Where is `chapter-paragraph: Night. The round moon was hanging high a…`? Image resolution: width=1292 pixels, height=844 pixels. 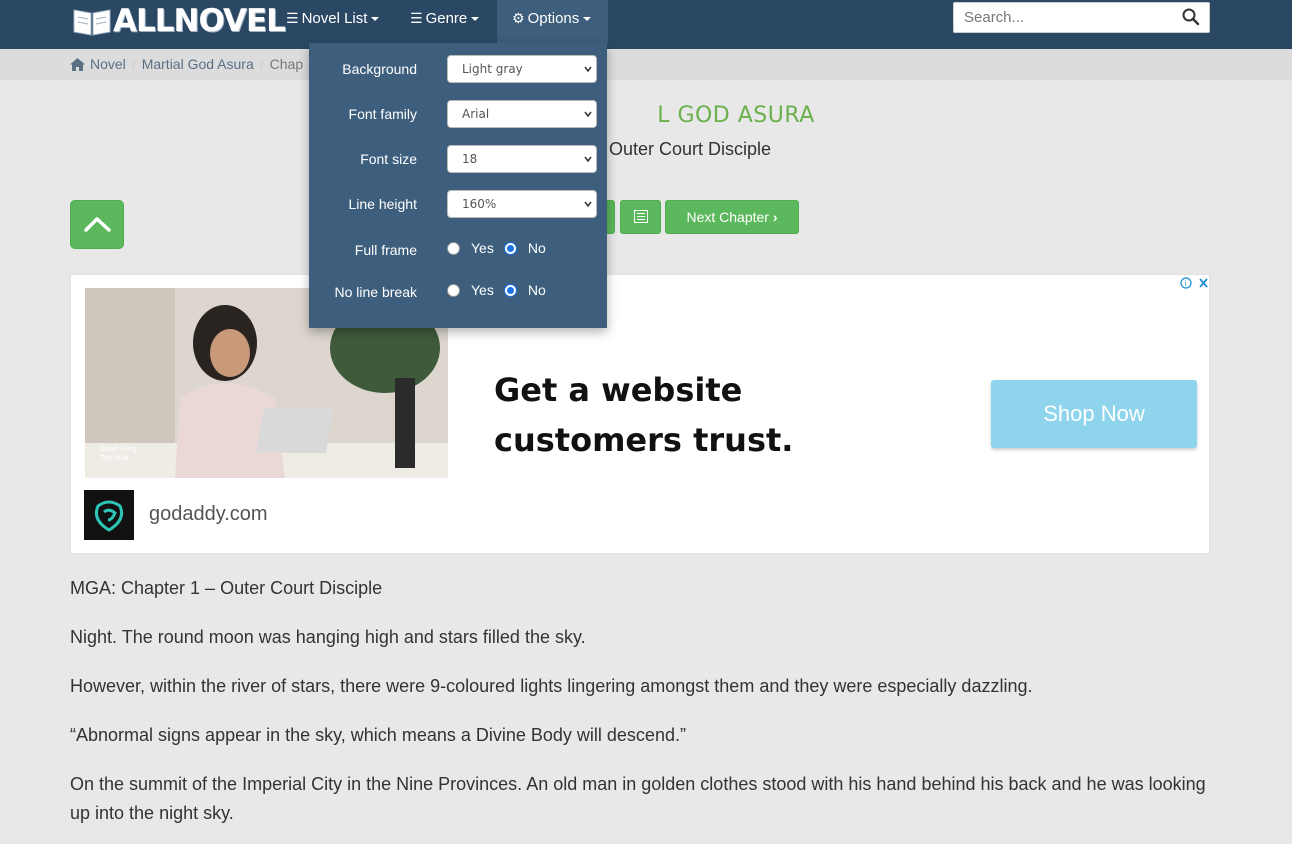
chapter-paragraph: Night. The round moon was hanging high a… is located at coordinates (328, 637).